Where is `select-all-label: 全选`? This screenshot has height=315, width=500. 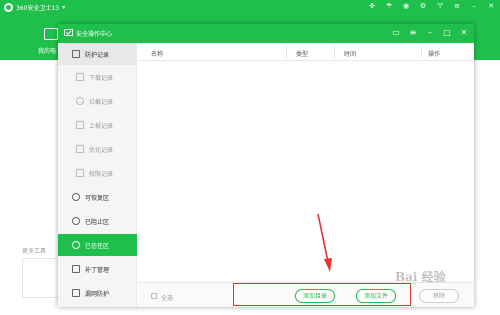
select-all-label: 全选 is located at coordinates (167, 297).